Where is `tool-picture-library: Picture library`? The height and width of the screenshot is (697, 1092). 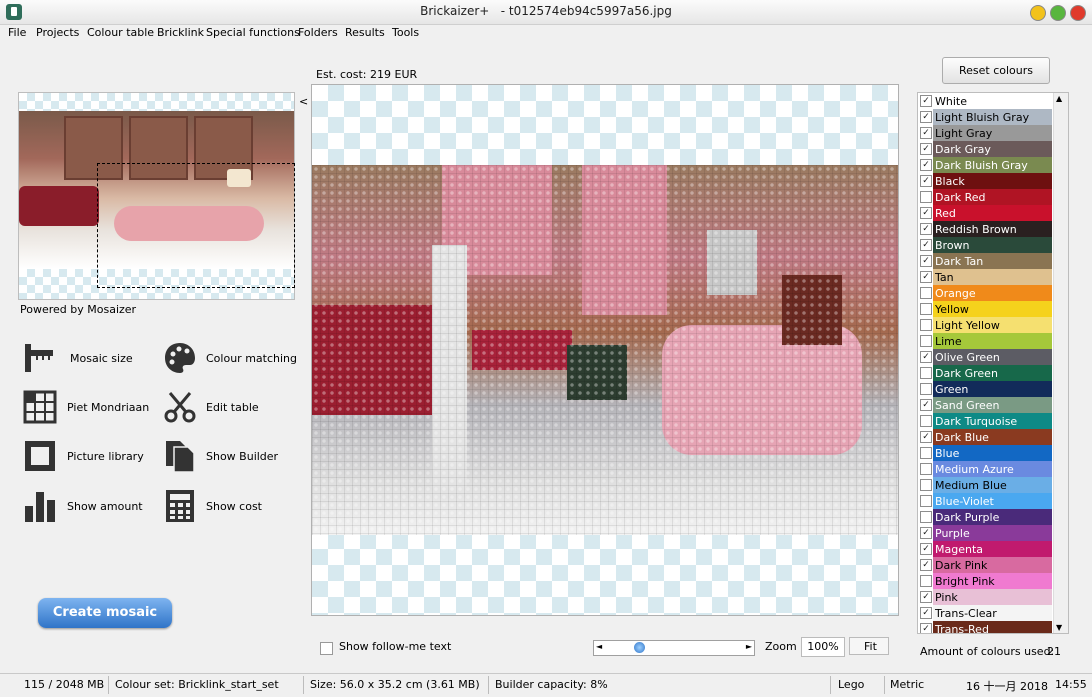
tool-picture-library: Picture library is located at coordinates (83, 458).